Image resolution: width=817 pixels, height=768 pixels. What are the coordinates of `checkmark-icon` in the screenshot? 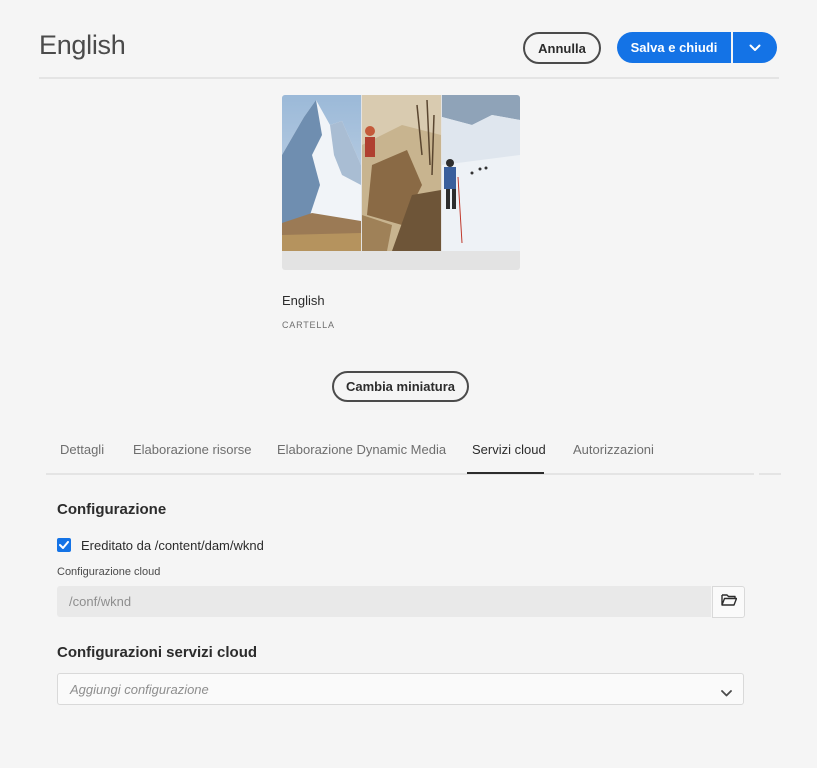 It's located at (64, 545).